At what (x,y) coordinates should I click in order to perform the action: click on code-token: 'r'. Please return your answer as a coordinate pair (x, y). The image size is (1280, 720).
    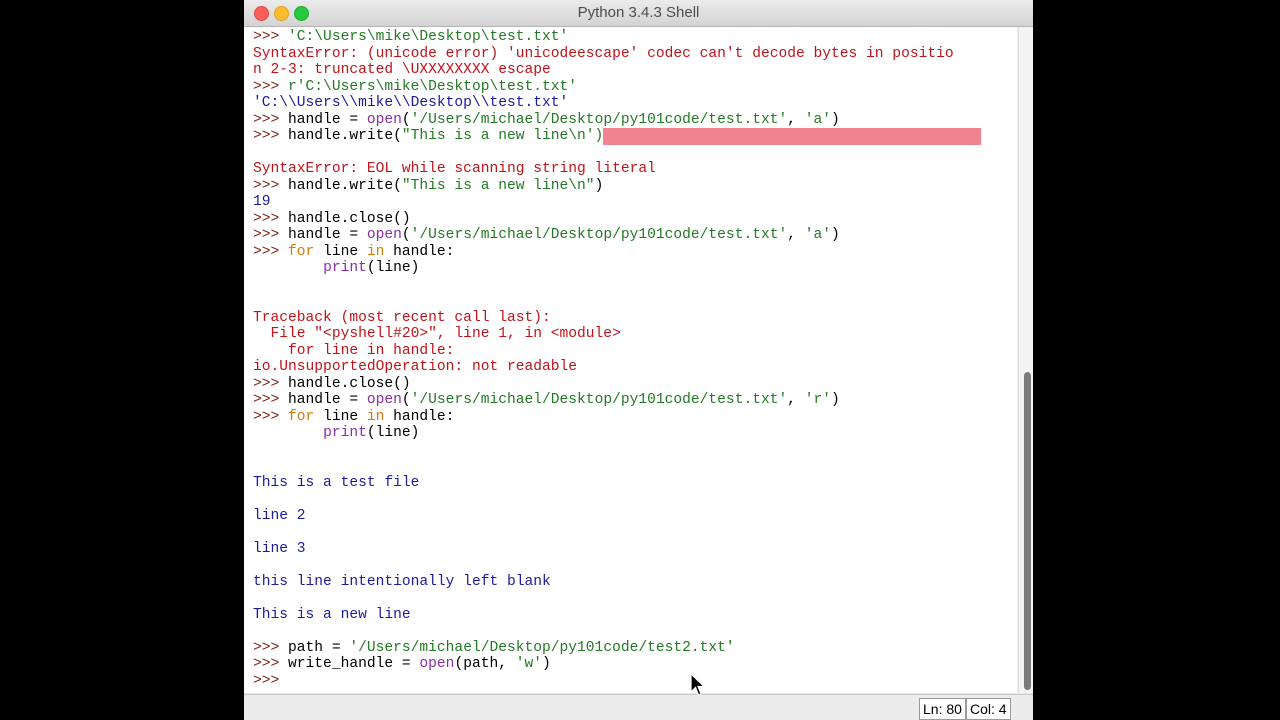
    Looking at the image, I should click on (818, 400).